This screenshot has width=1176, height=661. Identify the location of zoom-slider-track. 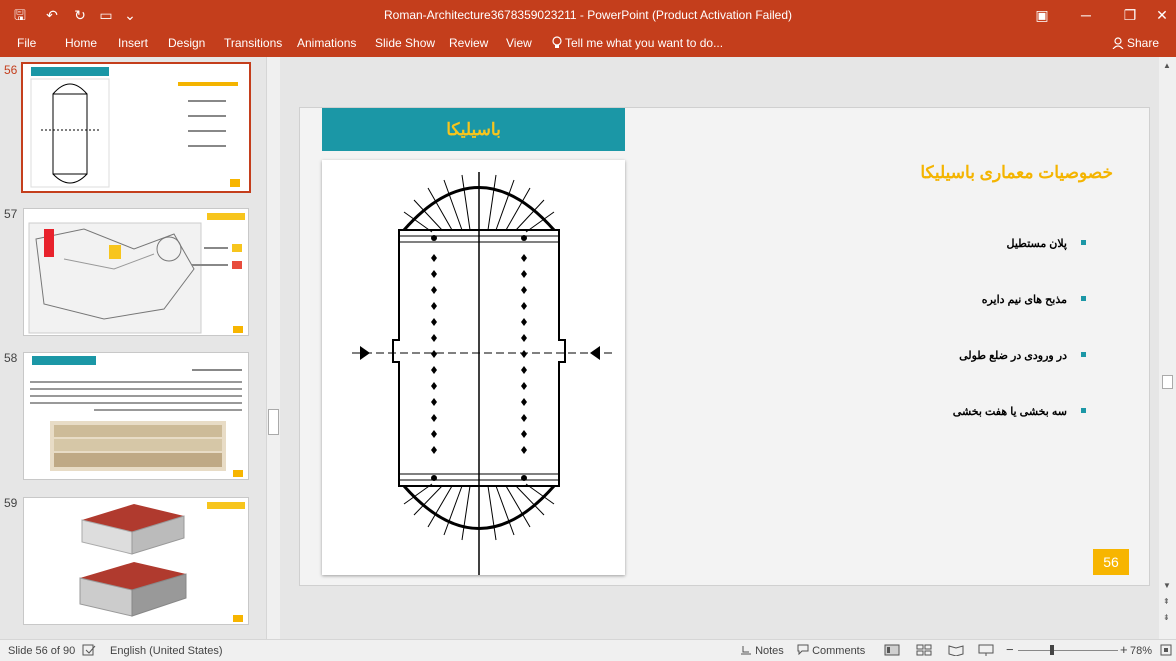
(1068, 650).